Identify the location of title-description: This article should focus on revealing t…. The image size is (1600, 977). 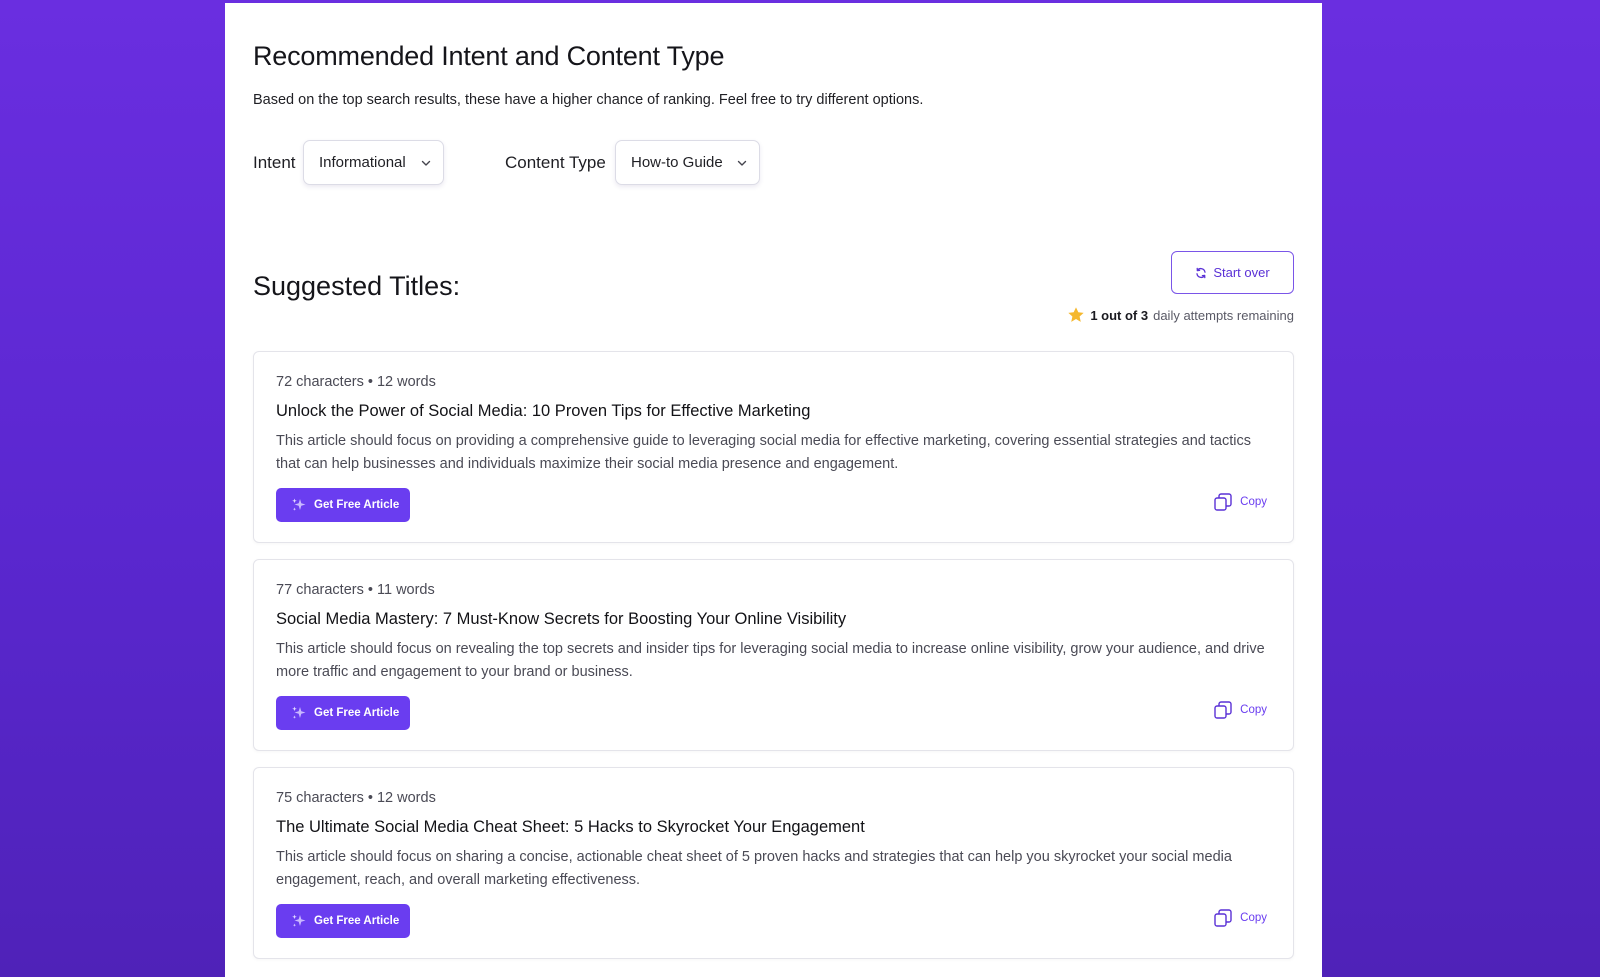
(770, 660).